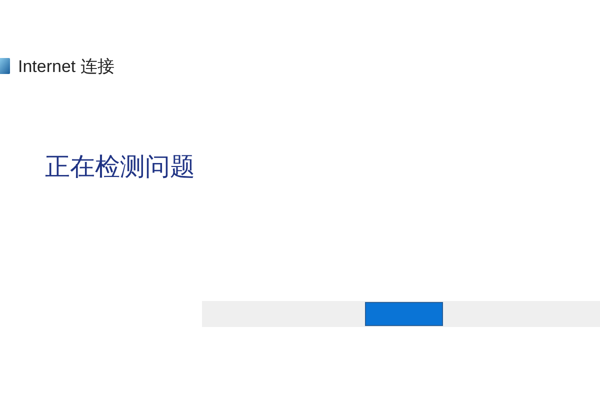 This screenshot has height=400, width=600. Describe the element at coordinates (120, 167) in the screenshot. I see `status-heading: 正在检测问题` at that location.